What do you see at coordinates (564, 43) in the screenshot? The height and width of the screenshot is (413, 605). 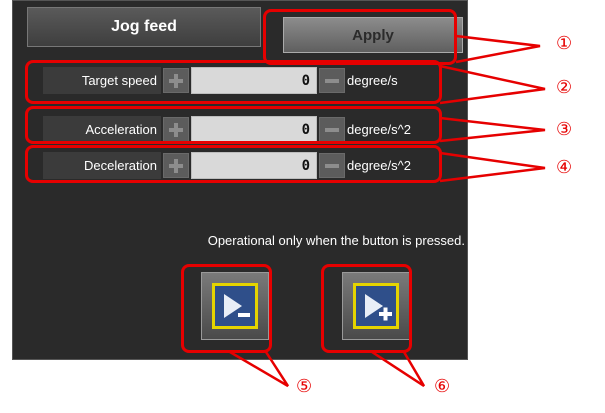 I see `callout-number-1: ①` at bounding box center [564, 43].